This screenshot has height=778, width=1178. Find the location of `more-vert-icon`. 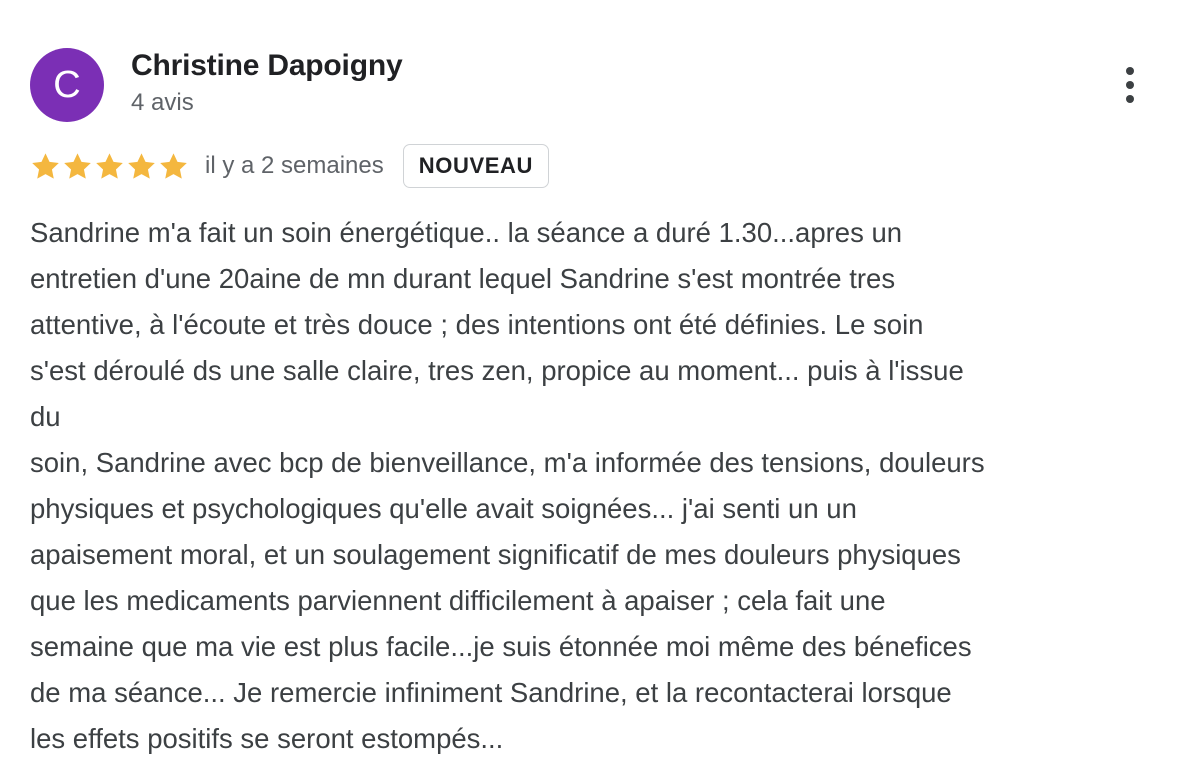

more-vert-icon is located at coordinates (1130, 71).